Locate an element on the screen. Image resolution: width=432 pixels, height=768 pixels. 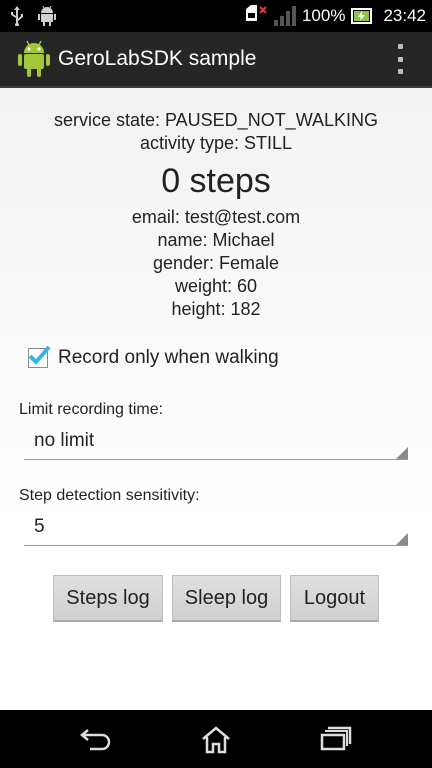
logout-button: Logout is located at coordinates (334, 598).